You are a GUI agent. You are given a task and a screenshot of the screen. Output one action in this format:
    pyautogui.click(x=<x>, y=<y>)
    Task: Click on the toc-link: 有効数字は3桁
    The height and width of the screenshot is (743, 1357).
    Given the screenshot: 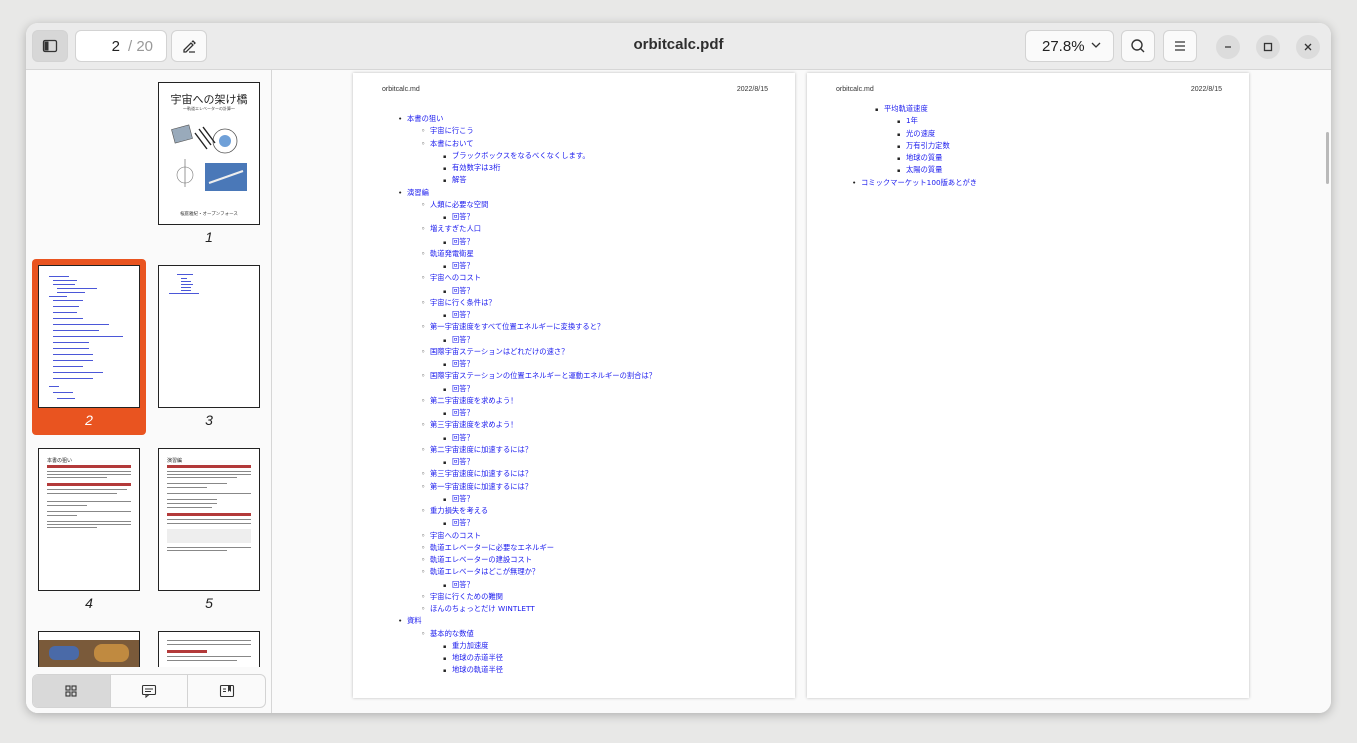 What is the action you would take?
    pyautogui.click(x=549, y=169)
    